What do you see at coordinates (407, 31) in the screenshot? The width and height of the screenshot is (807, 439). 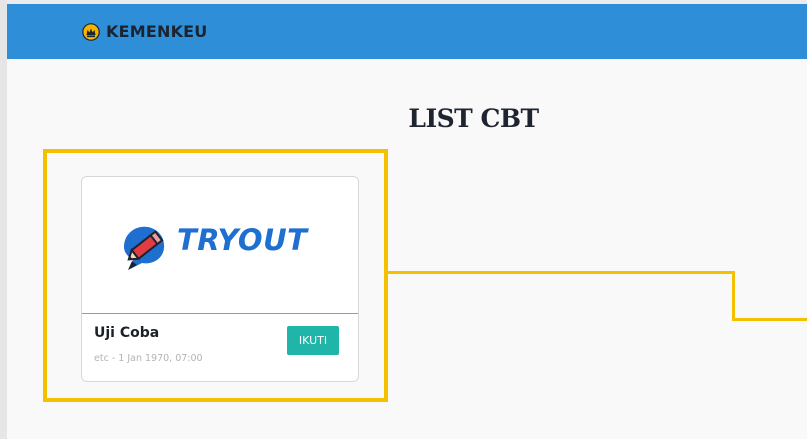 I see `top-navbar: KEMENKEU` at bounding box center [407, 31].